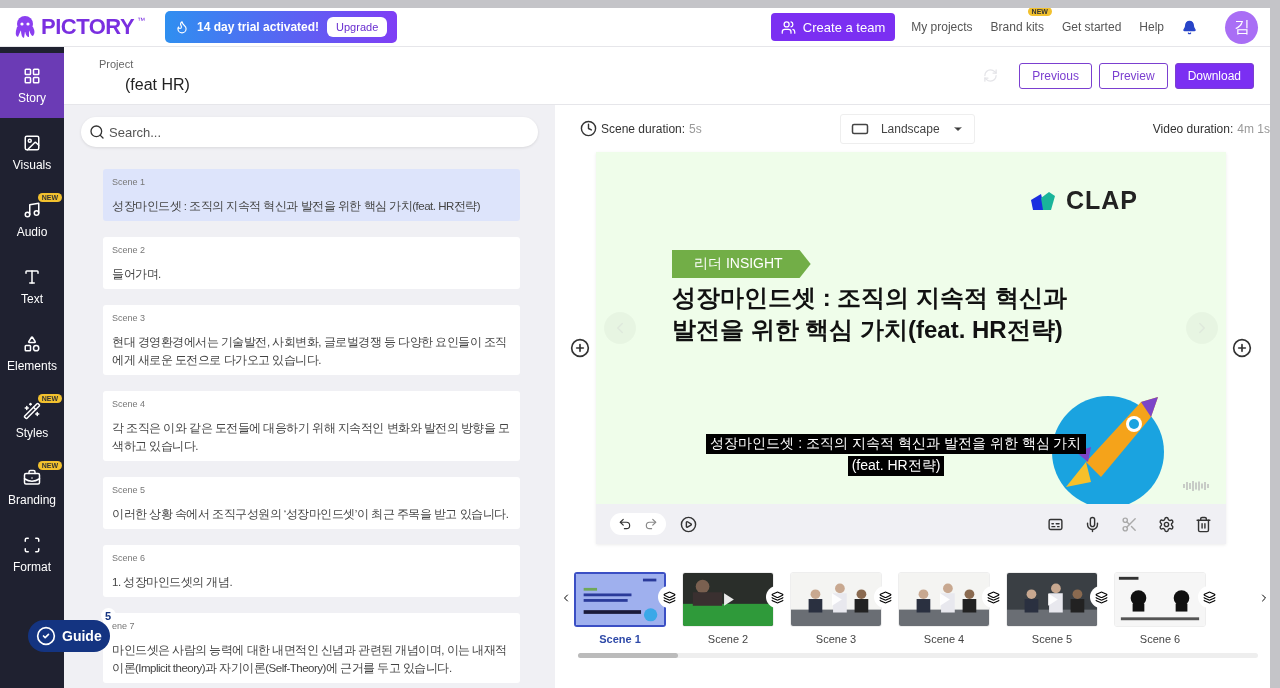  What do you see at coordinates (833, 27) in the screenshot?
I see `create-team-button: Create a team` at bounding box center [833, 27].